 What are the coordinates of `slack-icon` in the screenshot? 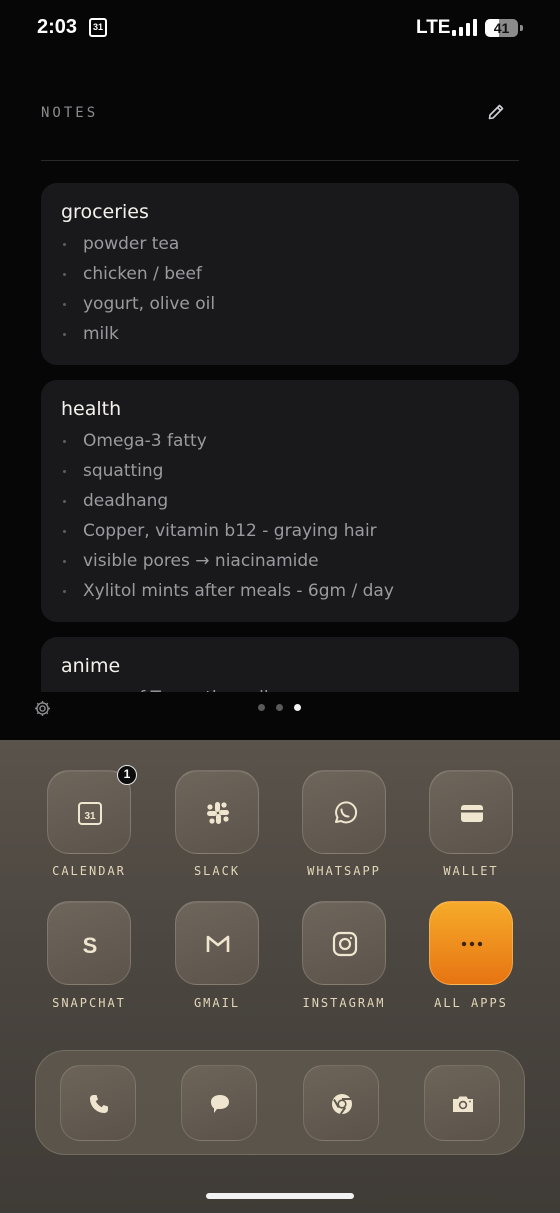 It's located at (218, 813).